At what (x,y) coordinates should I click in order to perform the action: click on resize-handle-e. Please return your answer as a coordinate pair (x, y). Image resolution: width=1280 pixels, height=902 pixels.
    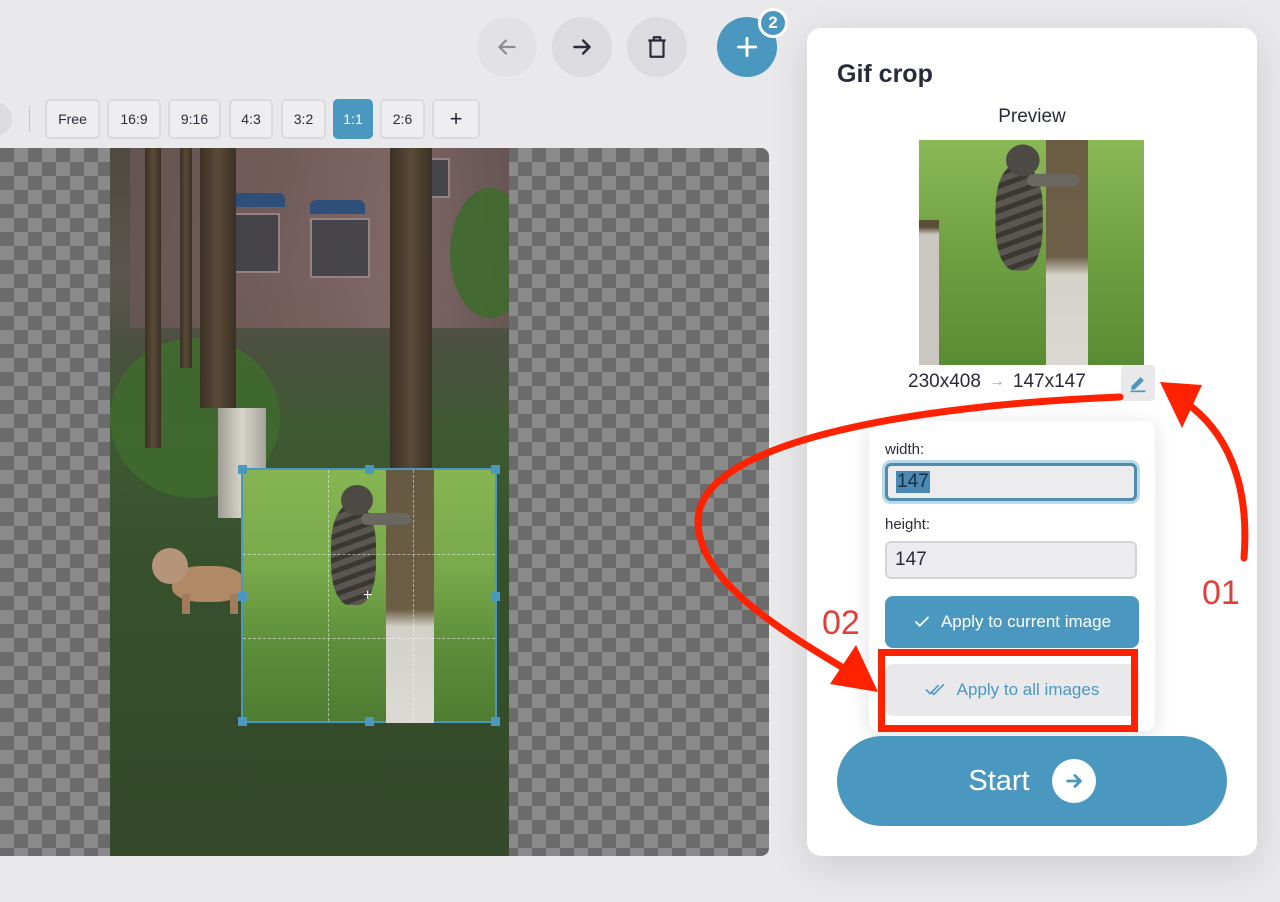
    Looking at the image, I should click on (495, 596).